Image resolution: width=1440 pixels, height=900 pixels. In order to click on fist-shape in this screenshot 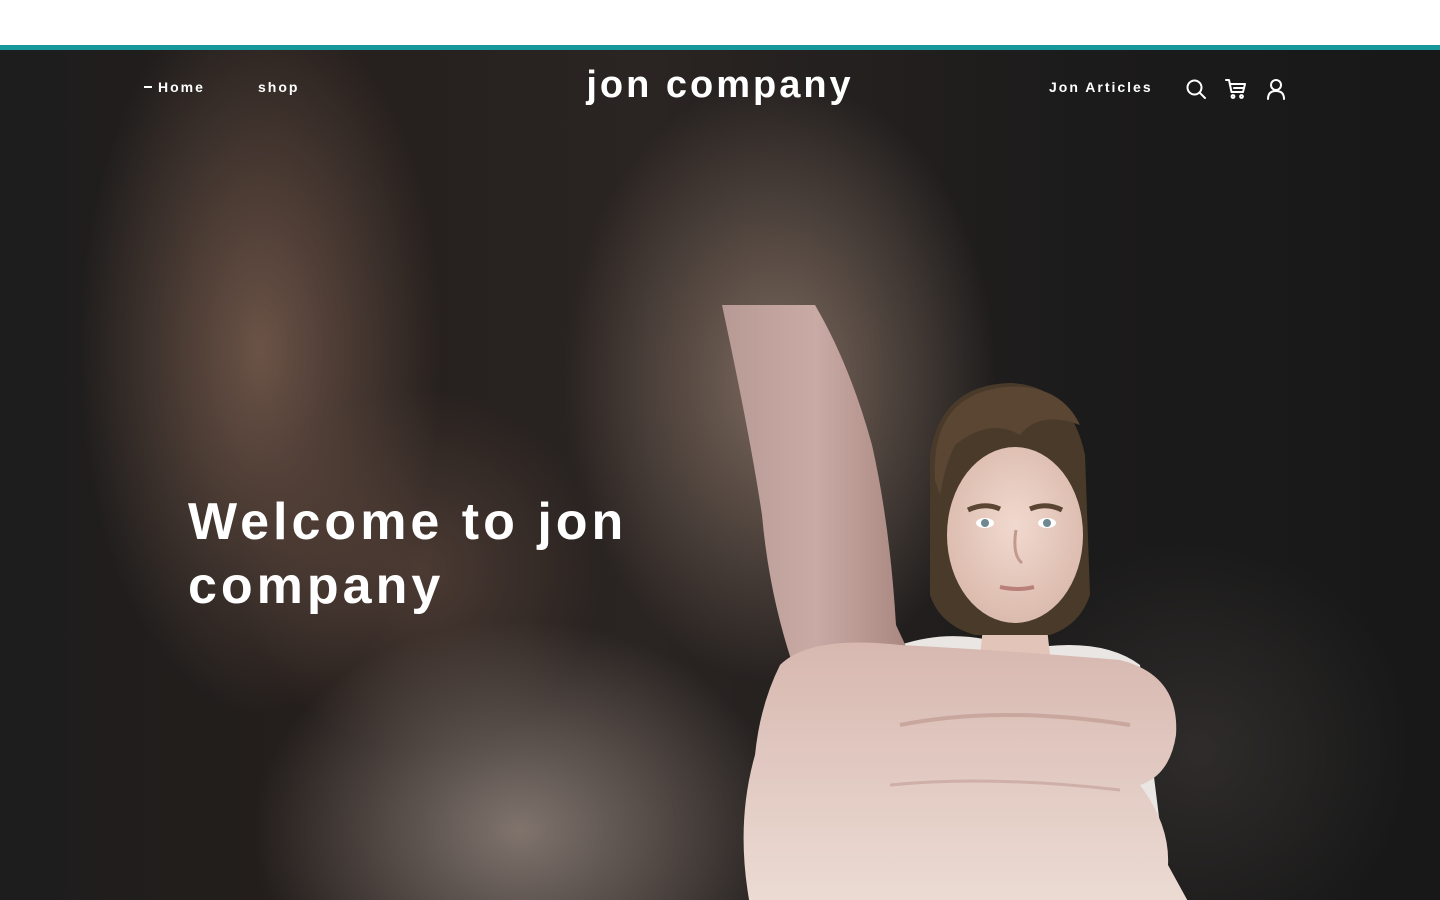, I will do `click(965, 771)`.